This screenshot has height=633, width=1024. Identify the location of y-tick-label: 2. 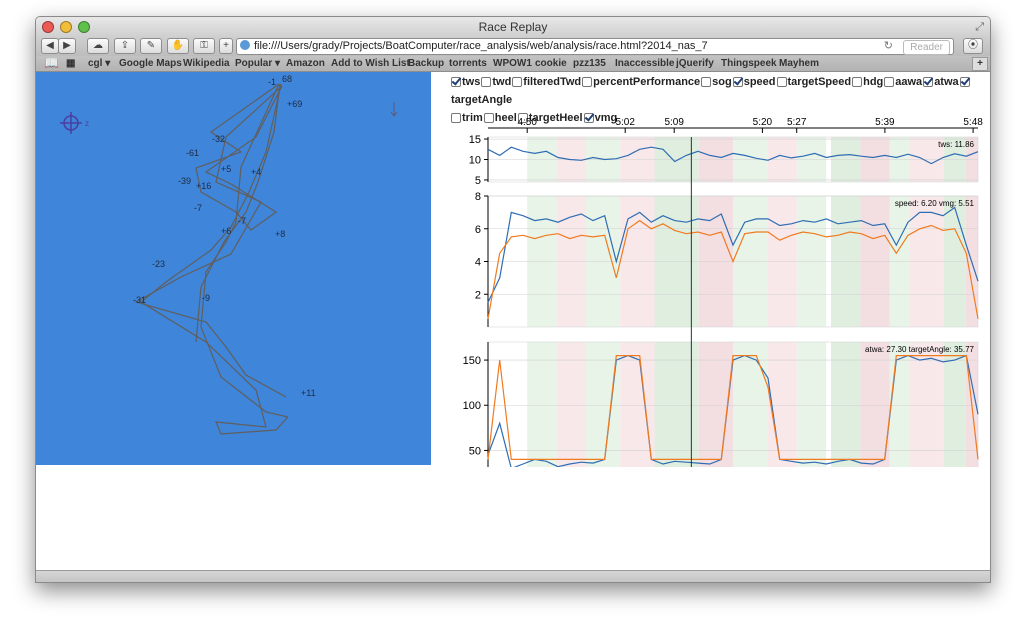
(478, 295).